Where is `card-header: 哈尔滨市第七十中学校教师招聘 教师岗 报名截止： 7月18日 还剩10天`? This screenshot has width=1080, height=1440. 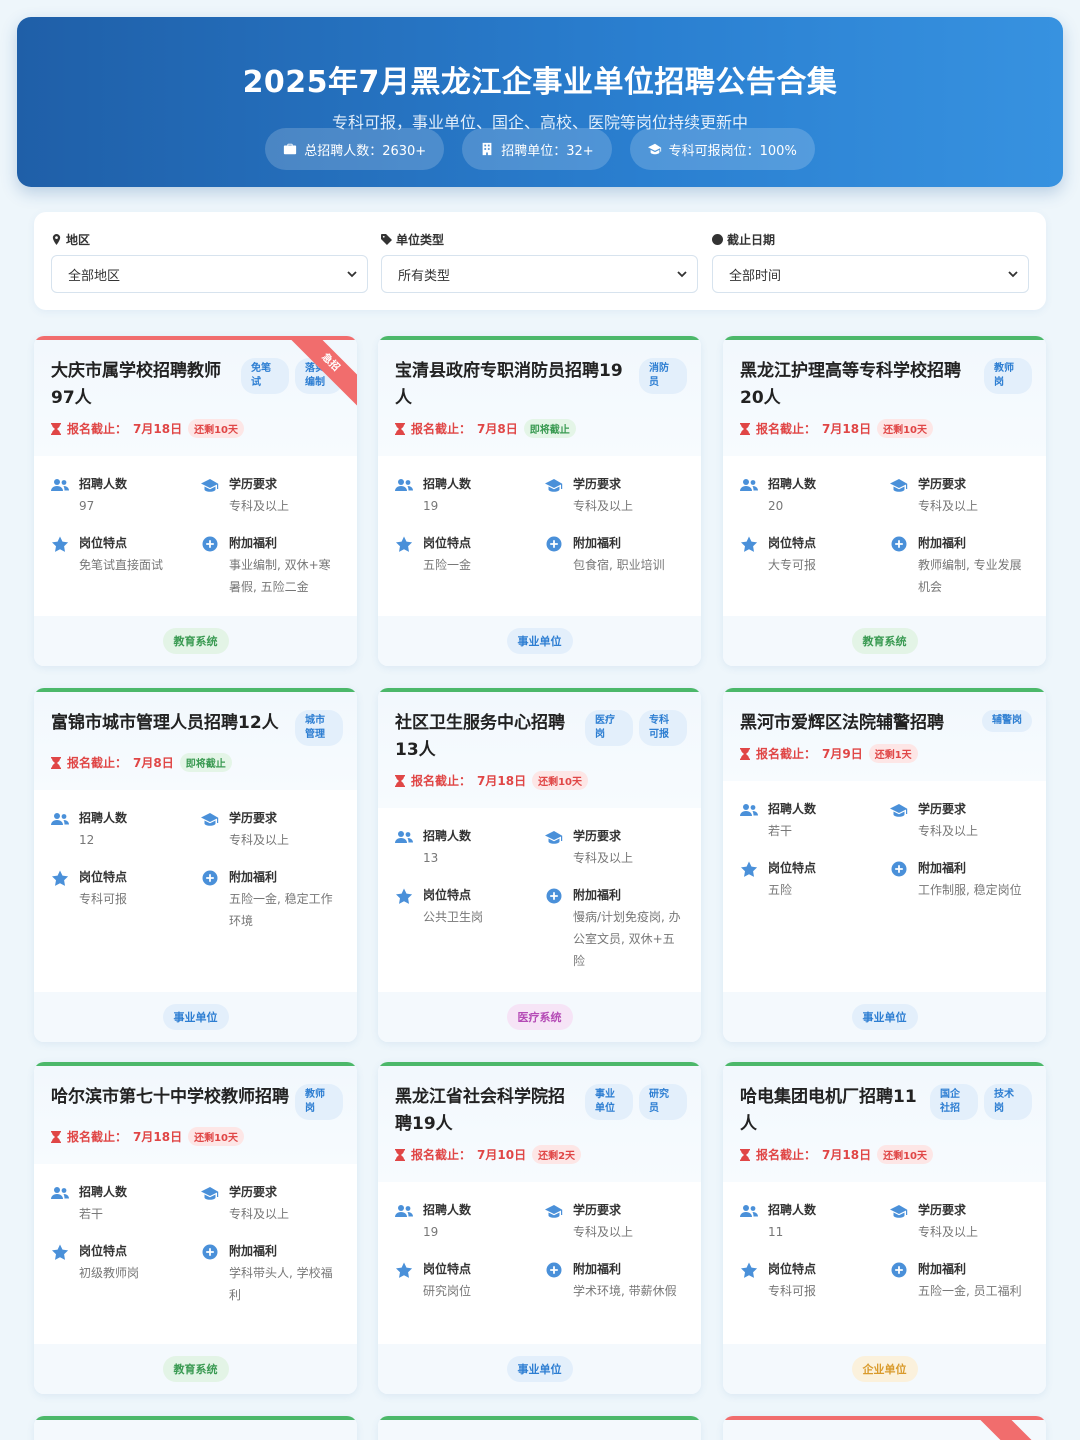 card-header: 哈尔滨市第七十中学校教师招聘 教师岗 报名截止： 7月18日 还剩10天 is located at coordinates (195, 1115).